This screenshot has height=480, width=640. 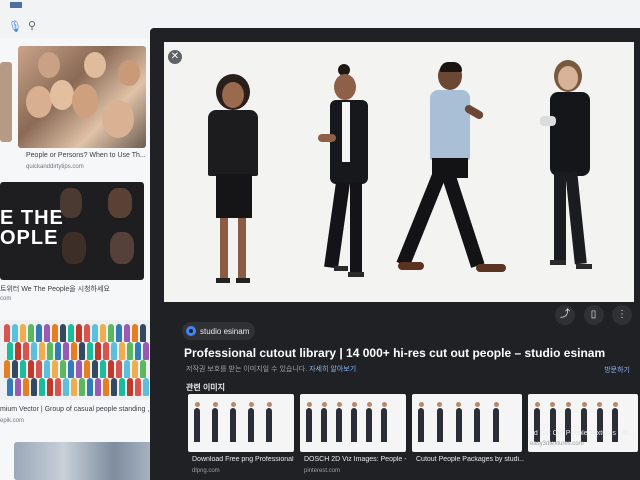 What do you see at coordinates (565, 315) in the screenshot?
I see `share-icon: ⤴` at bounding box center [565, 315].